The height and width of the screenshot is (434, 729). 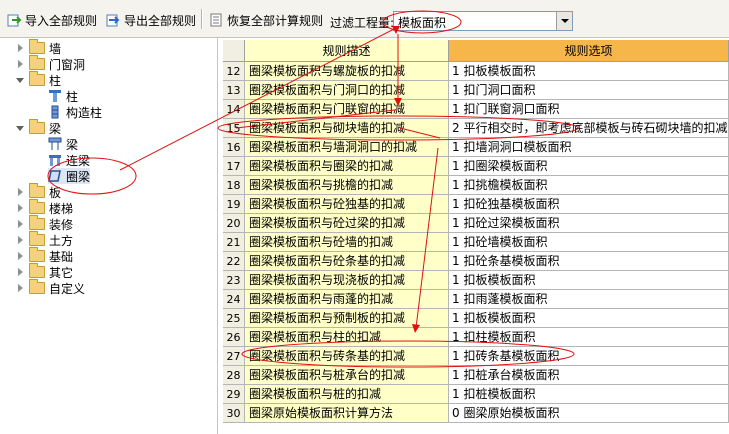 I want to click on row-number-cell: 14, so click(x=234, y=109).